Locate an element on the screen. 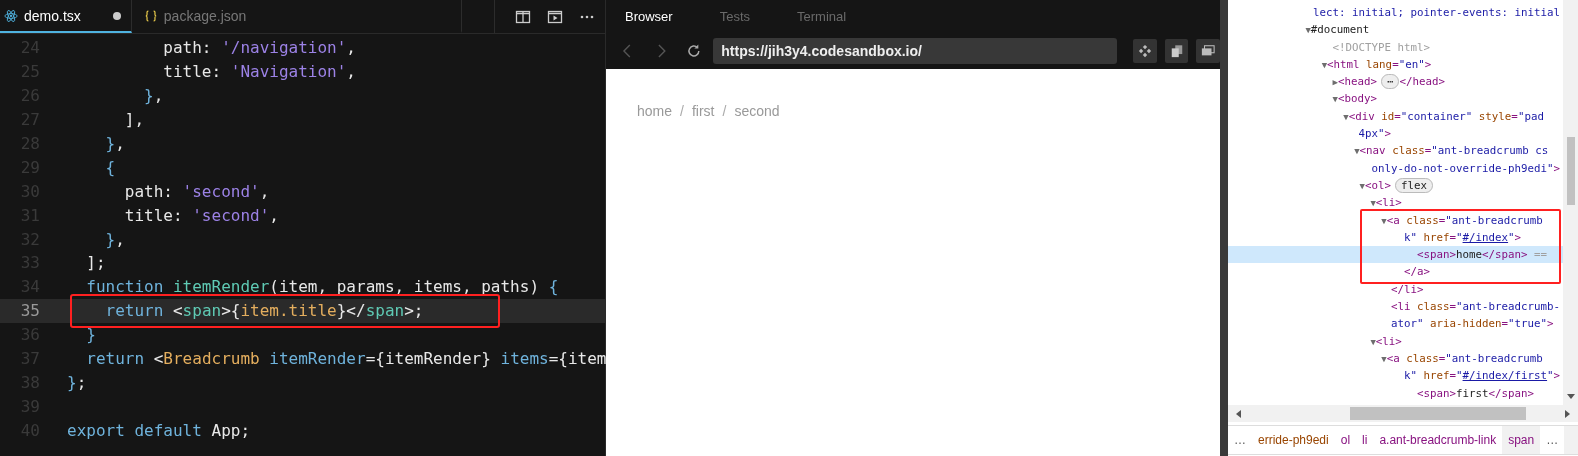 The width and height of the screenshot is (1578, 456). code-line: path: 'second', is located at coordinates (196, 191).